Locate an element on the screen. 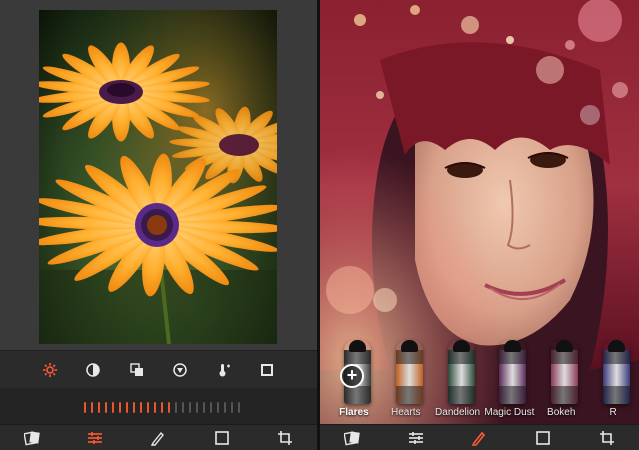 This screenshot has height=450, width=639. effect-dandelion: Dandelion is located at coordinates (458, 379).